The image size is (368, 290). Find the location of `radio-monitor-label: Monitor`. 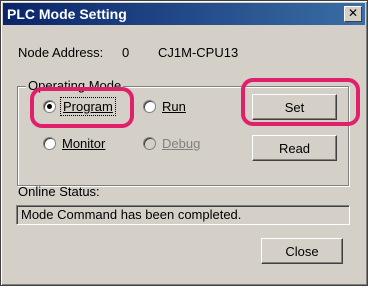

radio-monitor-label: Monitor is located at coordinates (84, 143).